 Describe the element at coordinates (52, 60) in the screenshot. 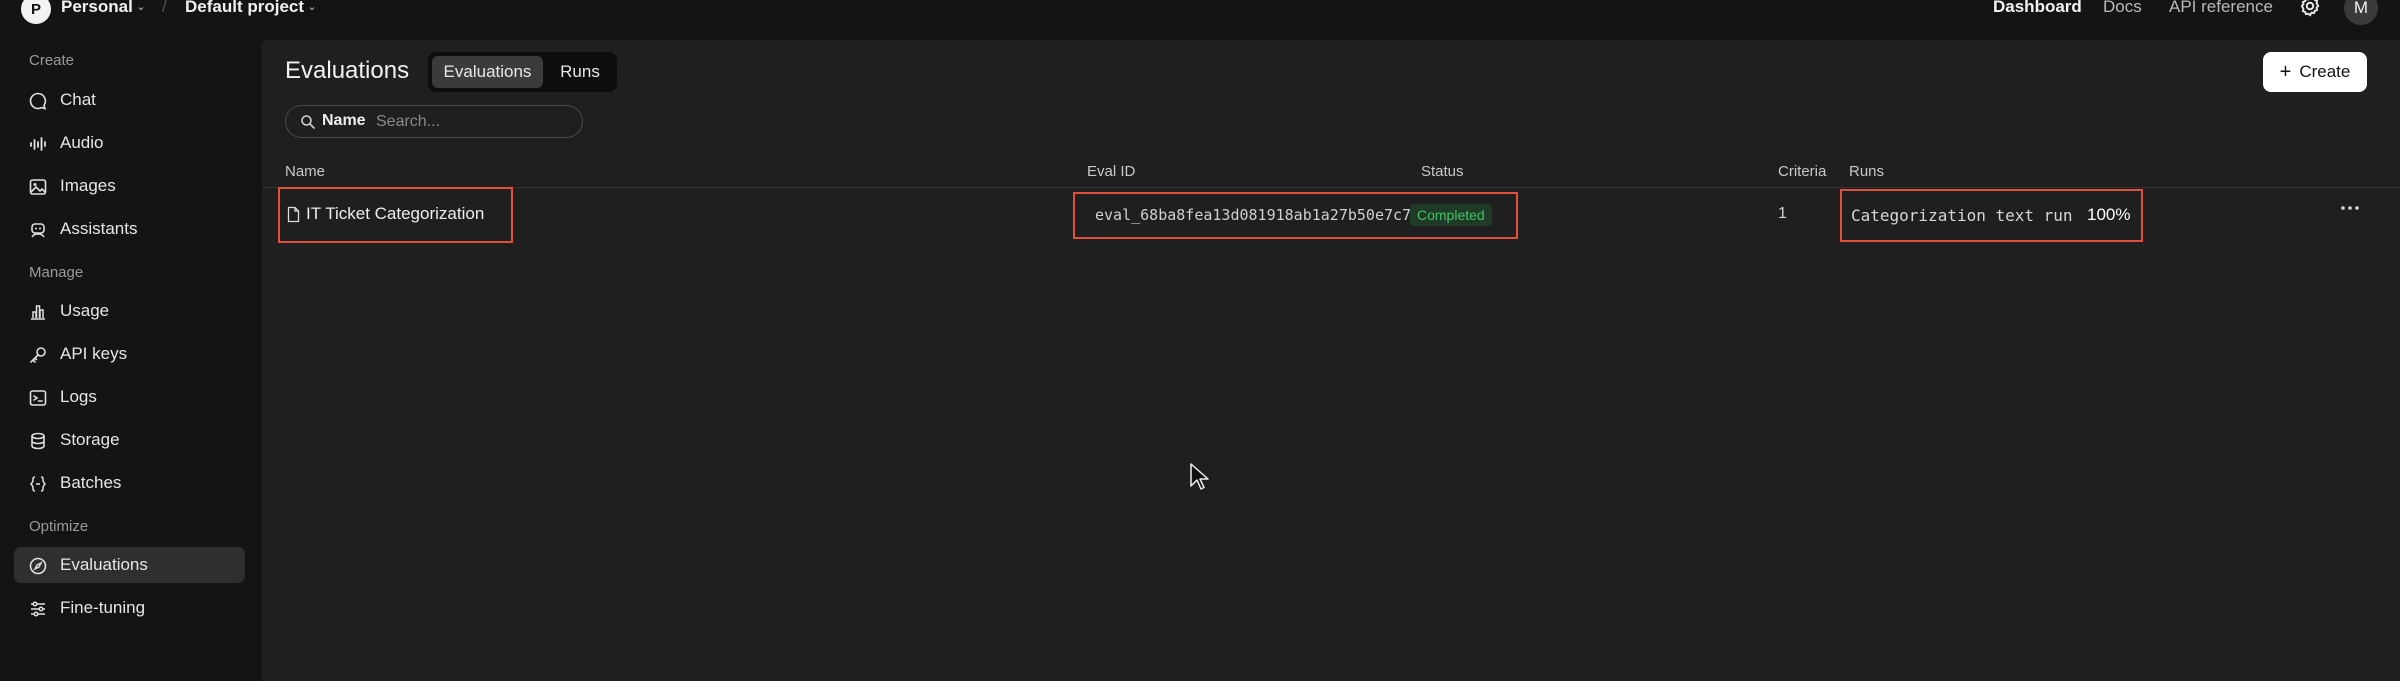

I see `section-label-create: Create` at that location.